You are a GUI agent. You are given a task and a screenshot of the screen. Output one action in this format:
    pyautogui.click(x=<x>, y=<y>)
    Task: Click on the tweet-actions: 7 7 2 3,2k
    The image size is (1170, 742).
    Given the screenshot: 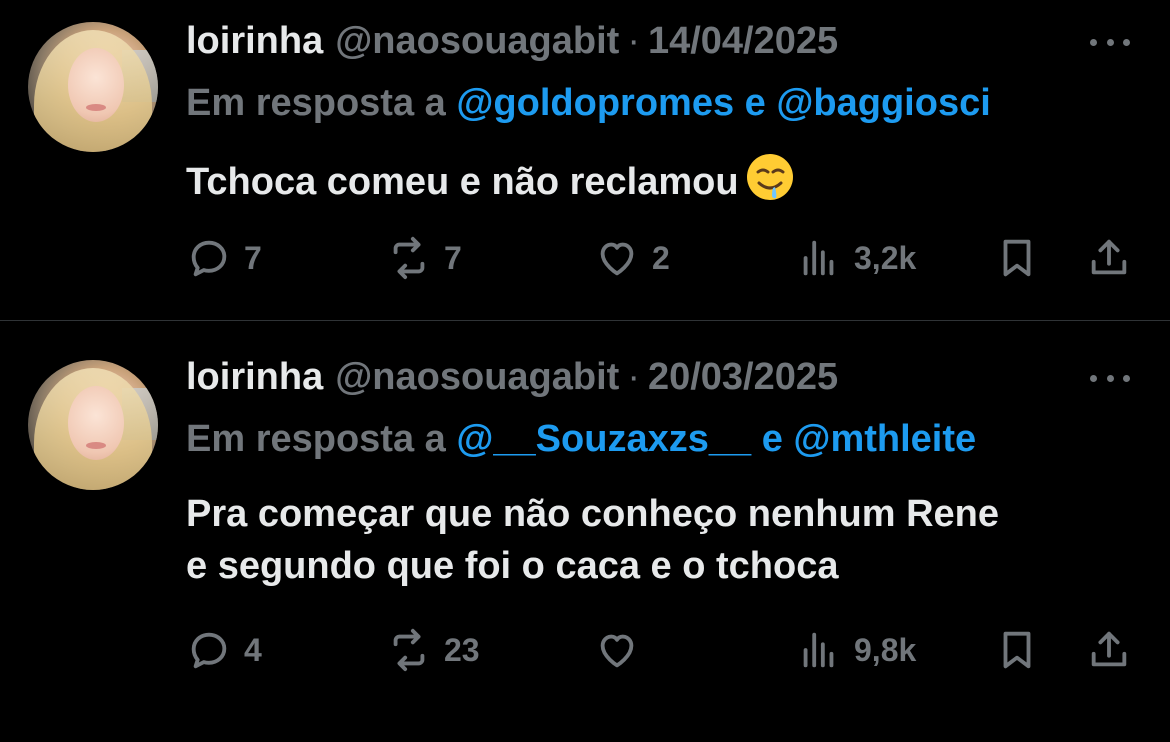 What is the action you would take?
    pyautogui.click(x=661, y=258)
    